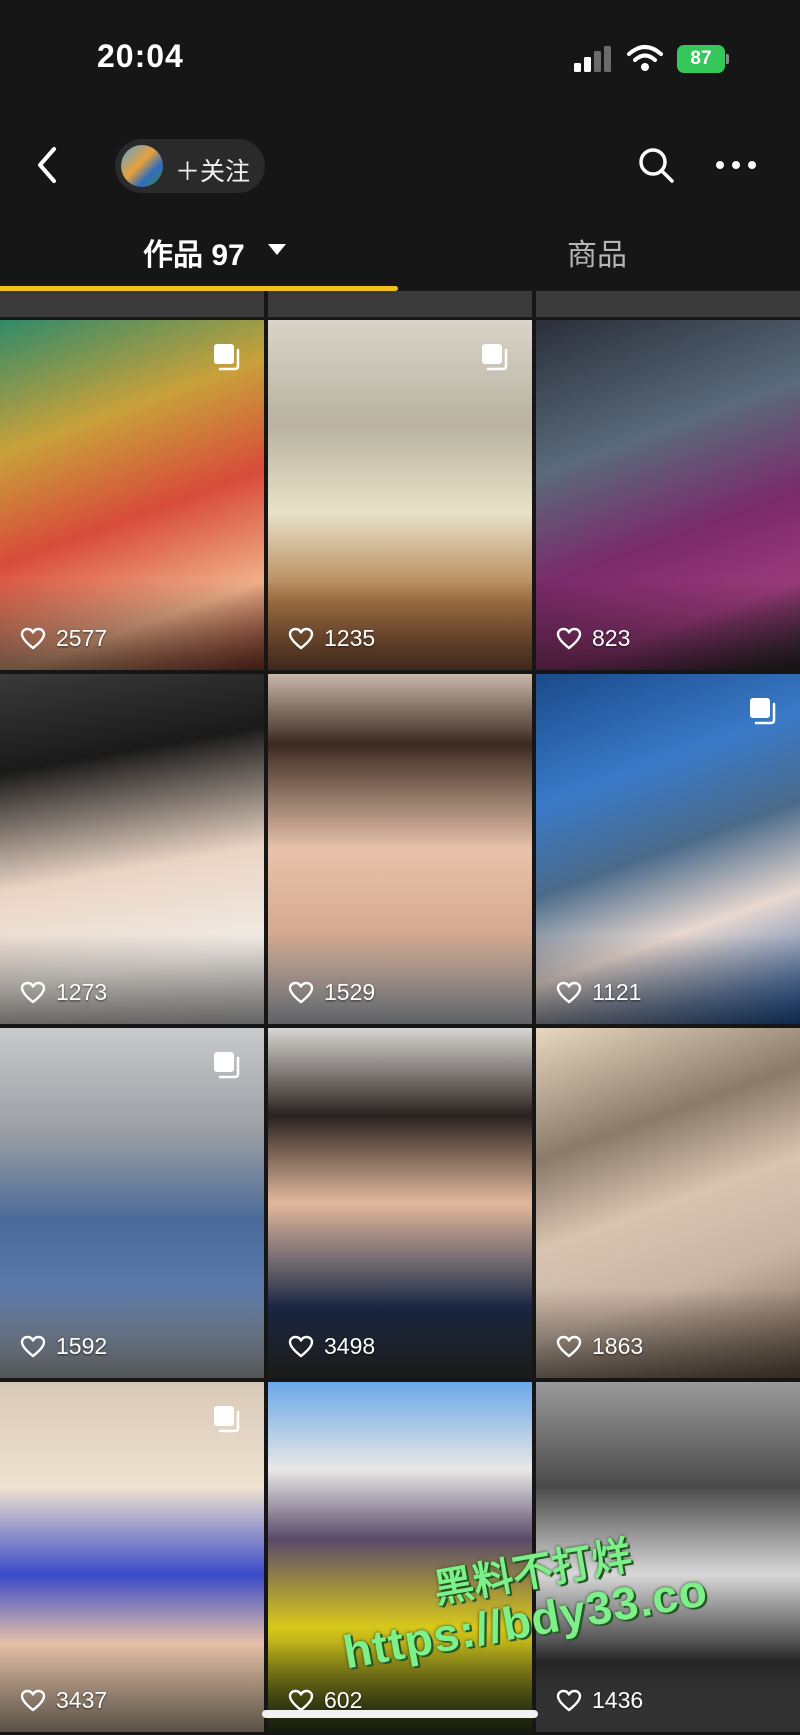 The width and height of the screenshot is (800, 1735). I want to click on wifi-icon, so click(645, 58).